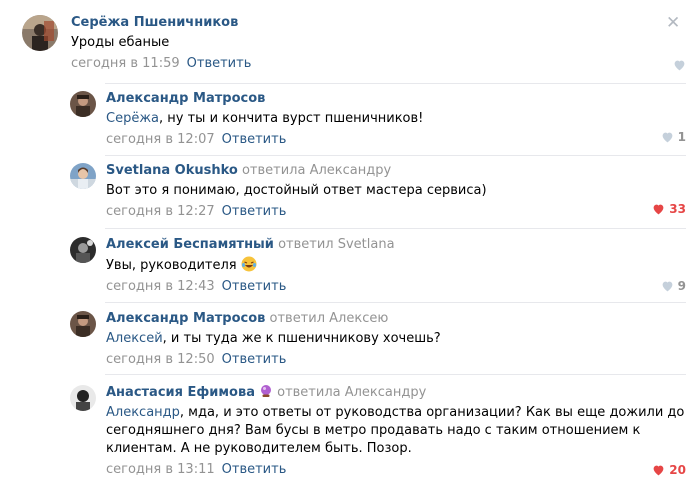  Describe the element at coordinates (677, 470) in the screenshot. I see `like-count: 20` at that location.